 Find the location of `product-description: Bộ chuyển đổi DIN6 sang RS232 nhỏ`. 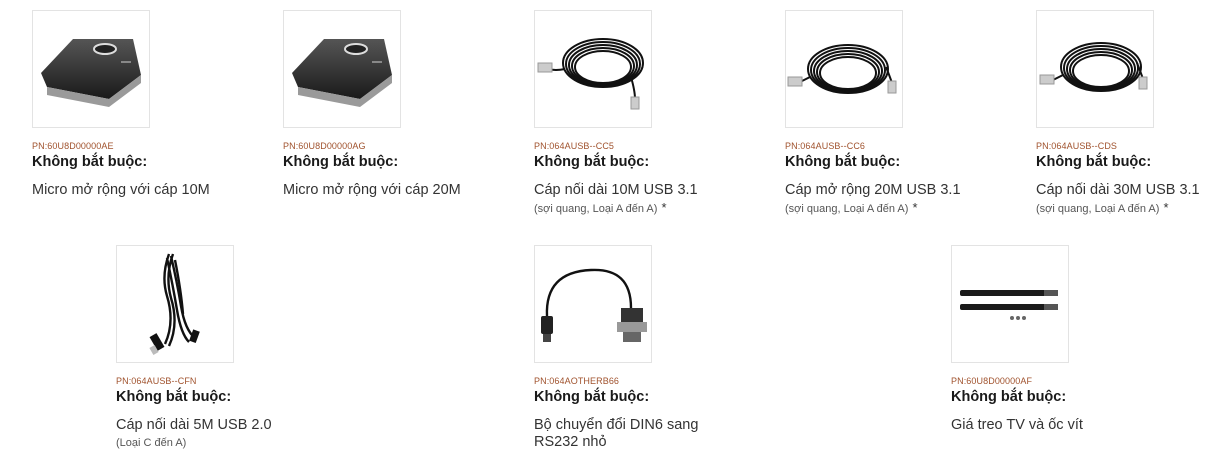

product-description: Bộ chuyển đổi DIN6 sang RS232 nhỏ is located at coordinates (626, 434).